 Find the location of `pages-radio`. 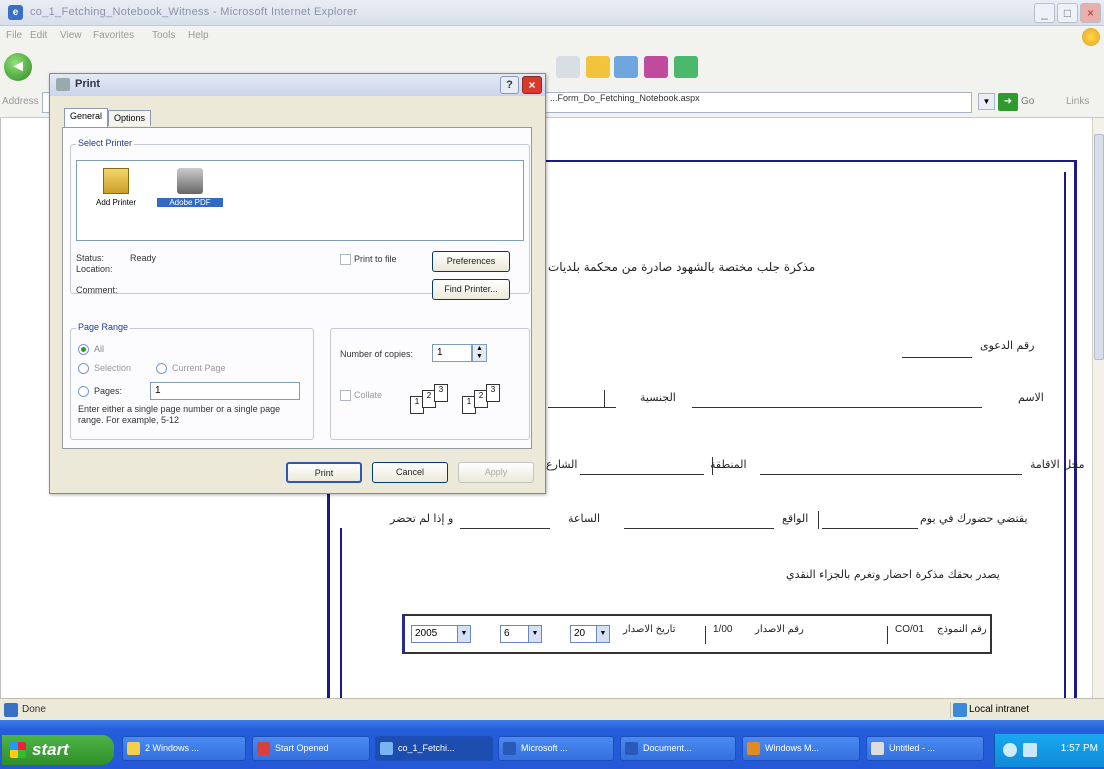

pages-radio is located at coordinates (83, 391).